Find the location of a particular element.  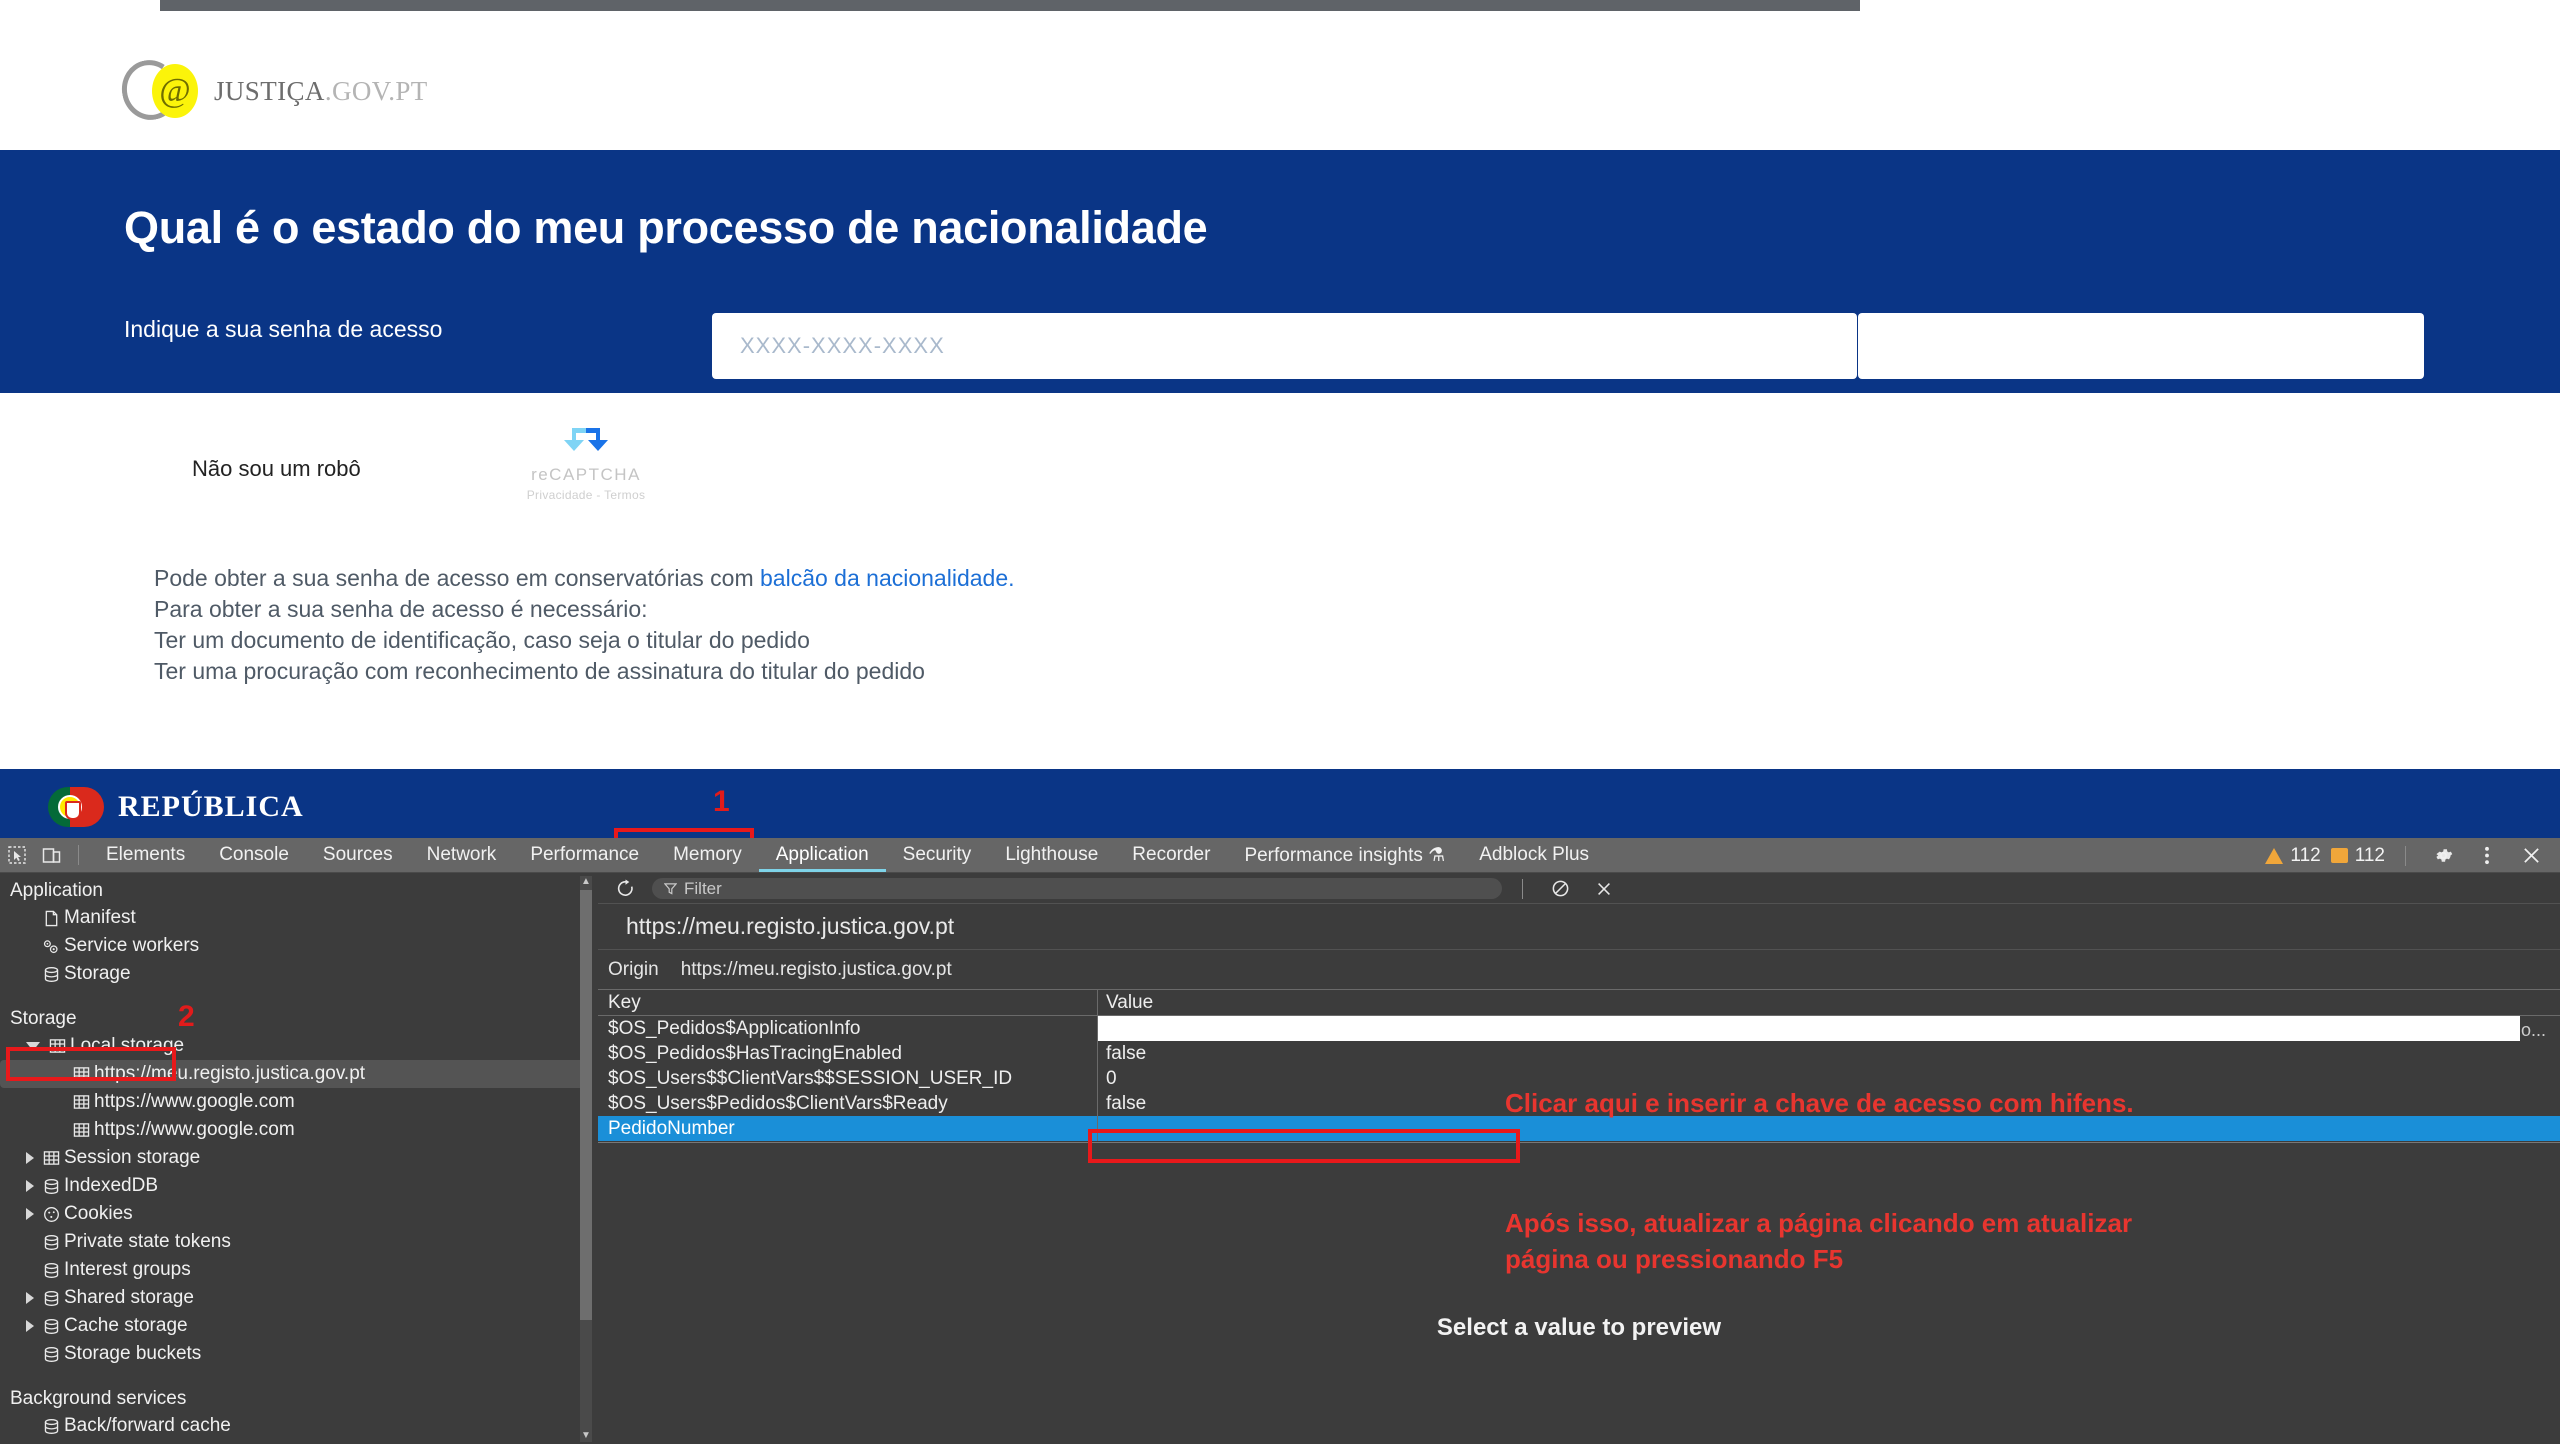

submit-button is located at coordinates (2141, 346).